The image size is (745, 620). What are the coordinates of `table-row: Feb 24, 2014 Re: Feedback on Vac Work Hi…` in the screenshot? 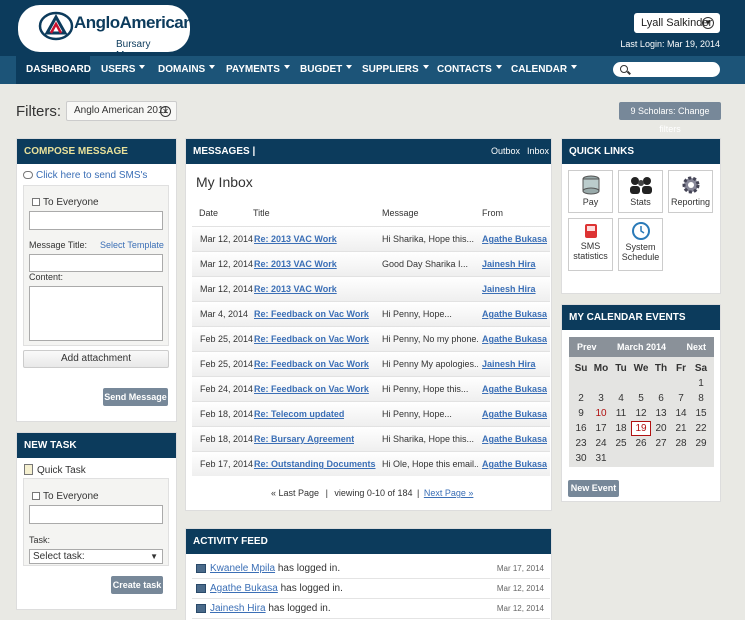 It's located at (371, 388).